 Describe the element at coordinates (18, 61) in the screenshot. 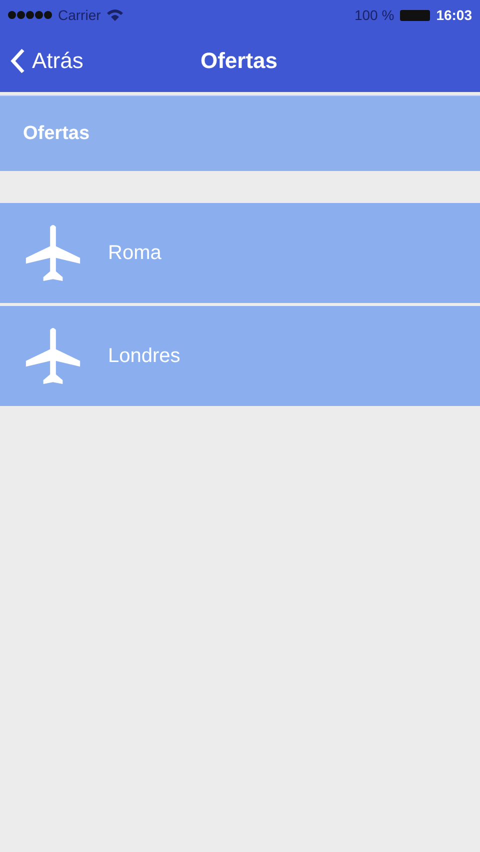

I see `chevron-left-icon` at that location.